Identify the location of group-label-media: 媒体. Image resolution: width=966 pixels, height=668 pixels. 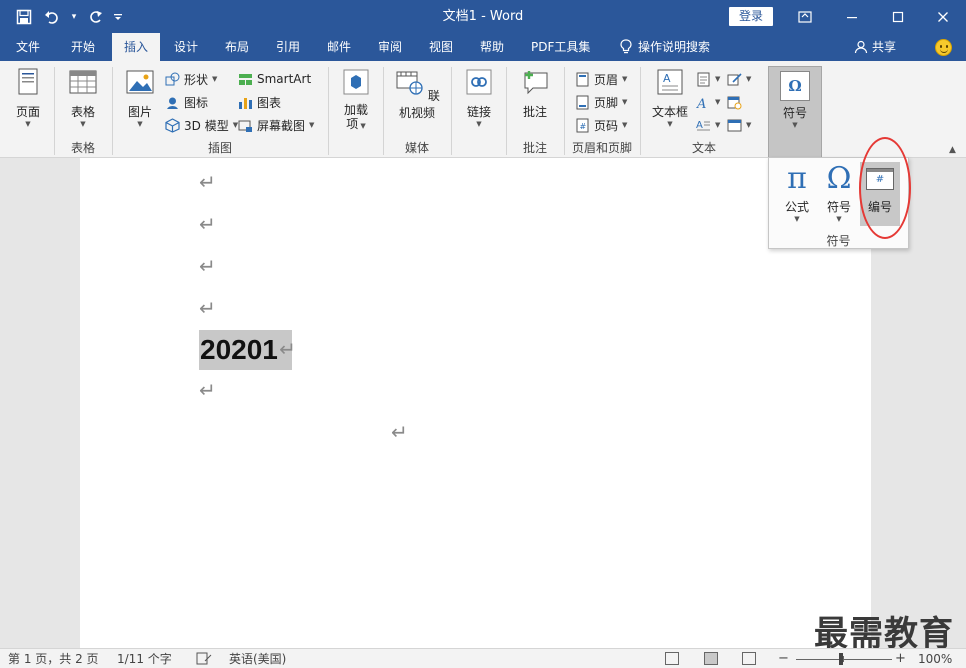
(416, 148).